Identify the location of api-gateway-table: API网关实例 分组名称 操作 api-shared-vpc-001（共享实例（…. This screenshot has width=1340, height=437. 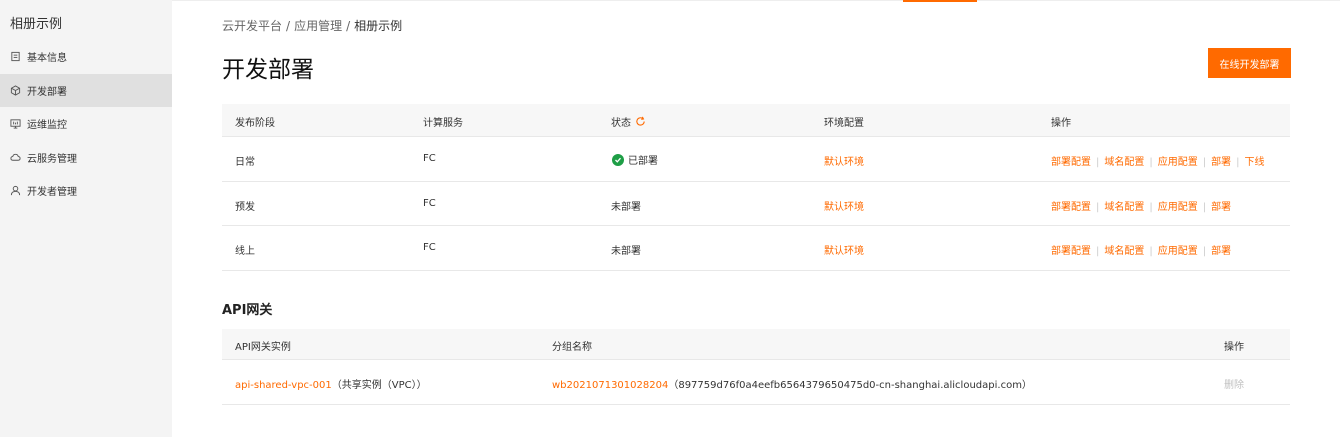
(756, 367).